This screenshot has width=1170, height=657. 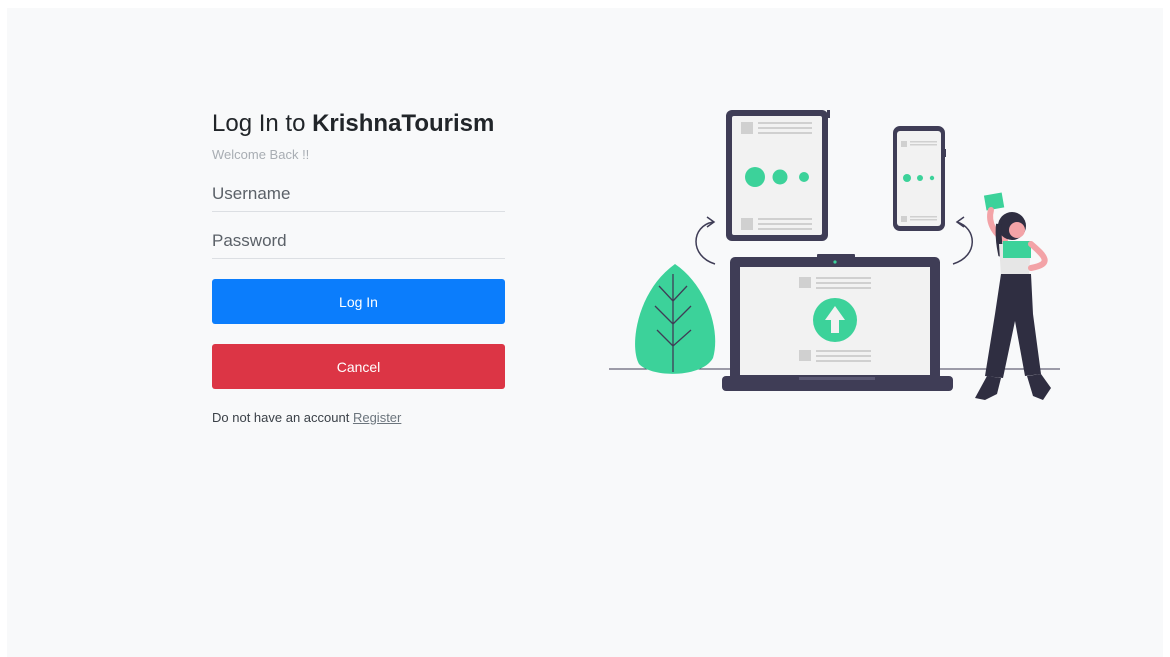 What do you see at coordinates (358, 366) in the screenshot?
I see `cancel-button: Cancel` at bounding box center [358, 366].